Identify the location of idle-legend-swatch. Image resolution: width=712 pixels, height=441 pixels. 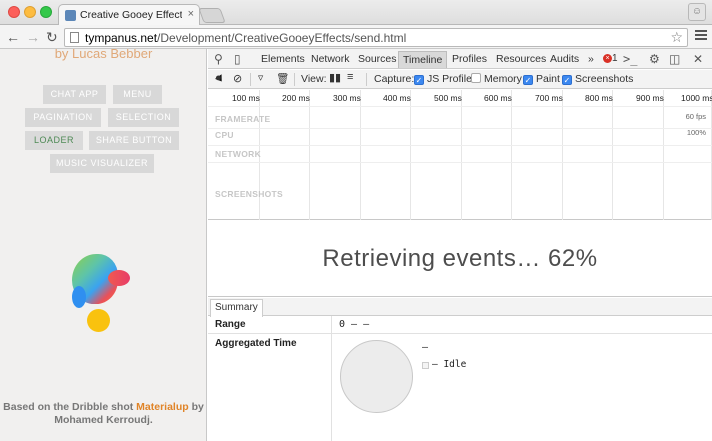
(425, 365).